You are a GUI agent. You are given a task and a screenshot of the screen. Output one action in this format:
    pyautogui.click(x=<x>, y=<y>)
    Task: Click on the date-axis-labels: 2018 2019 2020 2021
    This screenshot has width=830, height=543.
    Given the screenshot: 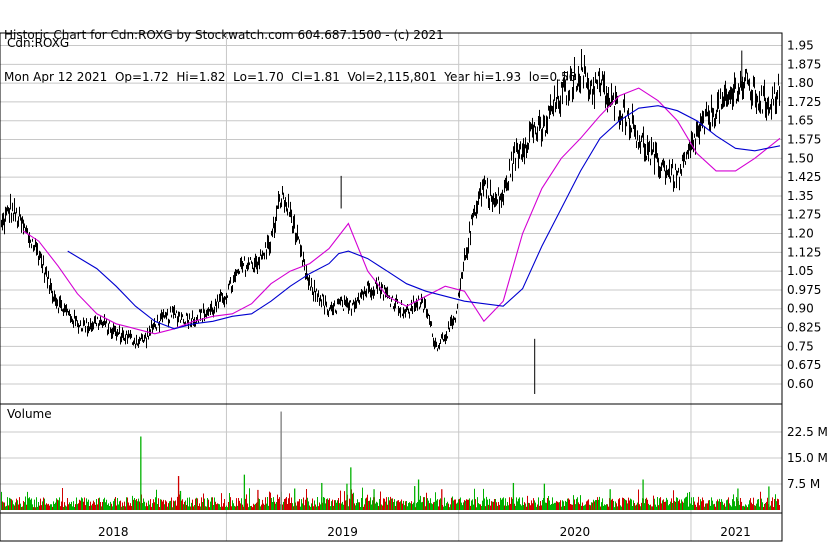 What is the action you would take?
    pyautogui.click(x=424, y=532)
    